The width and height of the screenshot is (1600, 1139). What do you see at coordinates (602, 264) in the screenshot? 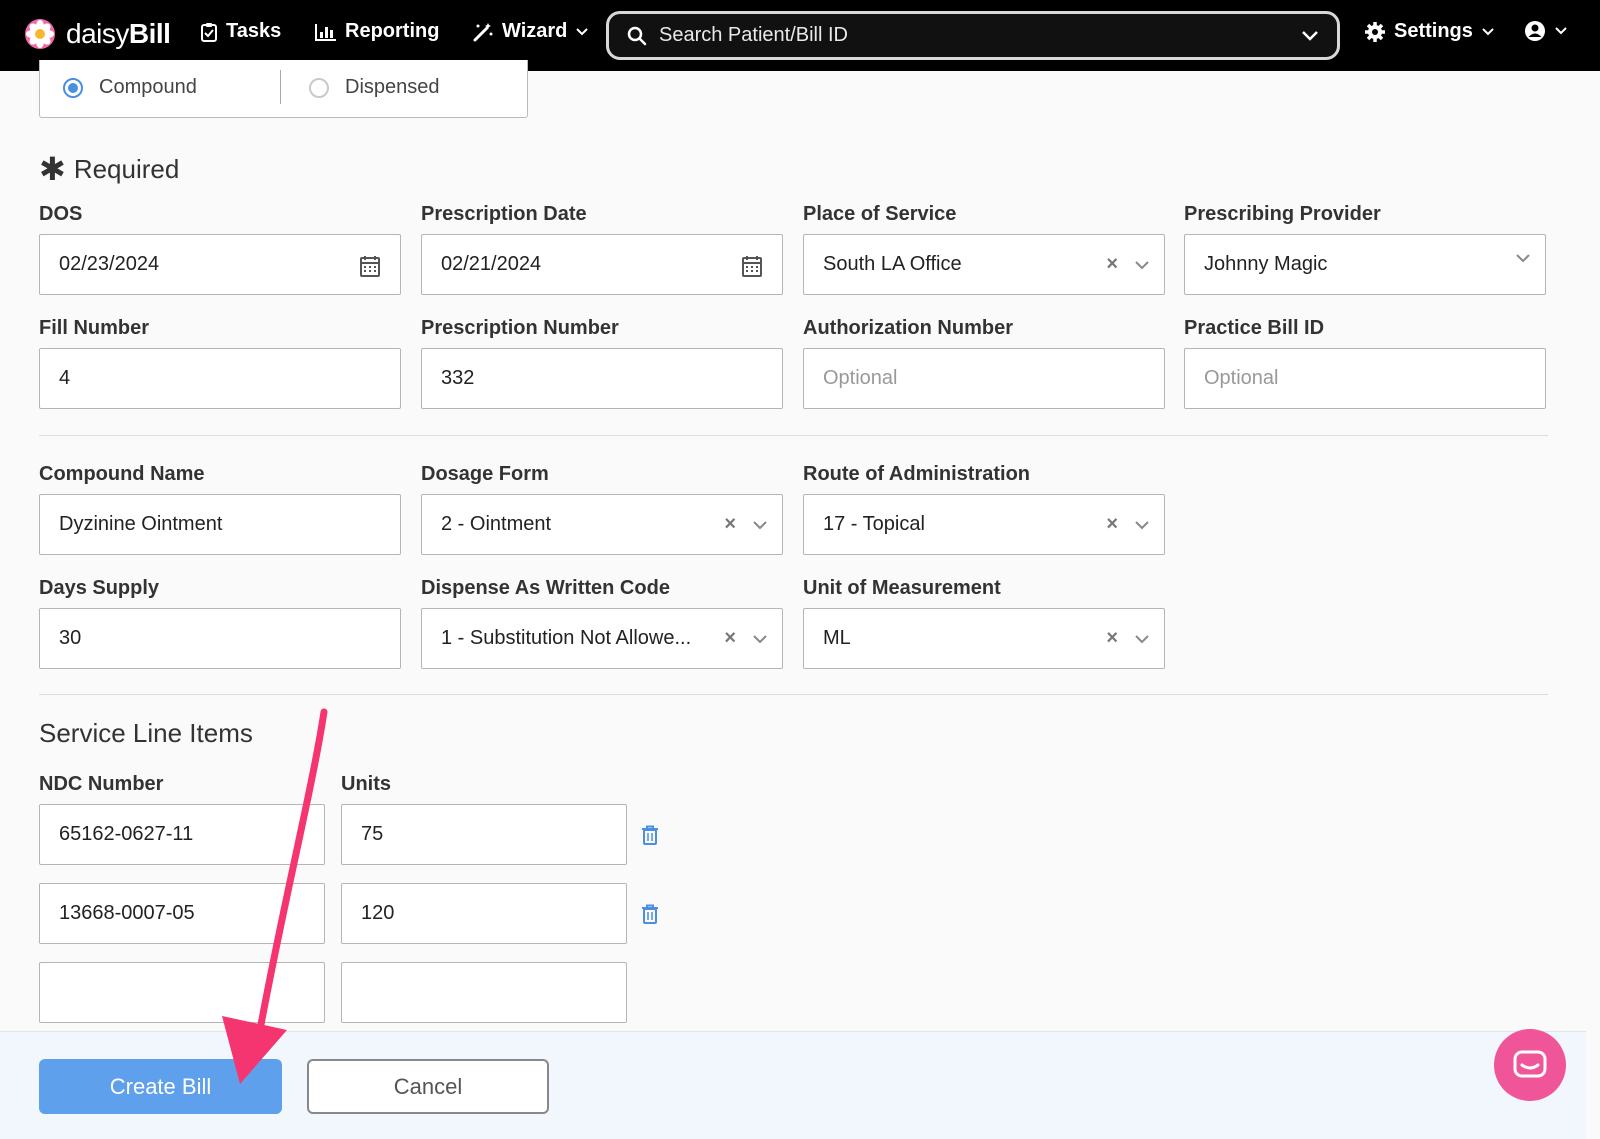
I see `prescription-date-input: 02/21/2024` at bounding box center [602, 264].